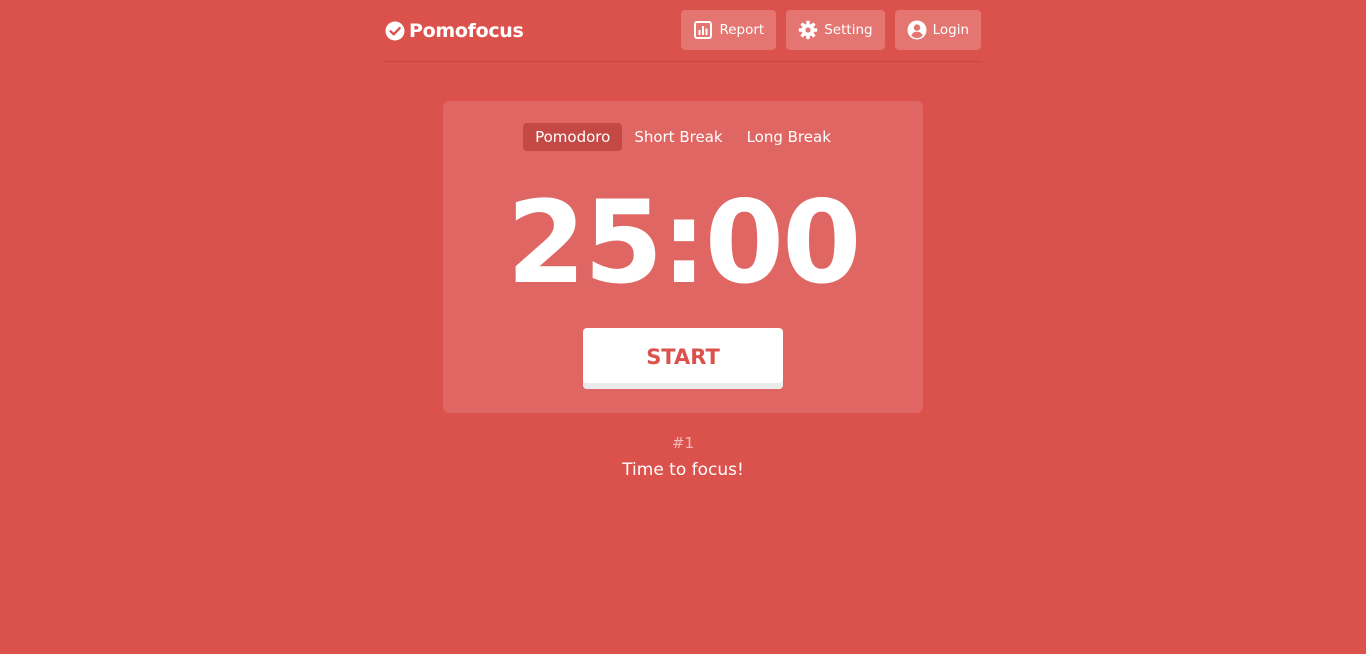  I want to click on tab-short-break: Short Break, so click(678, 137).